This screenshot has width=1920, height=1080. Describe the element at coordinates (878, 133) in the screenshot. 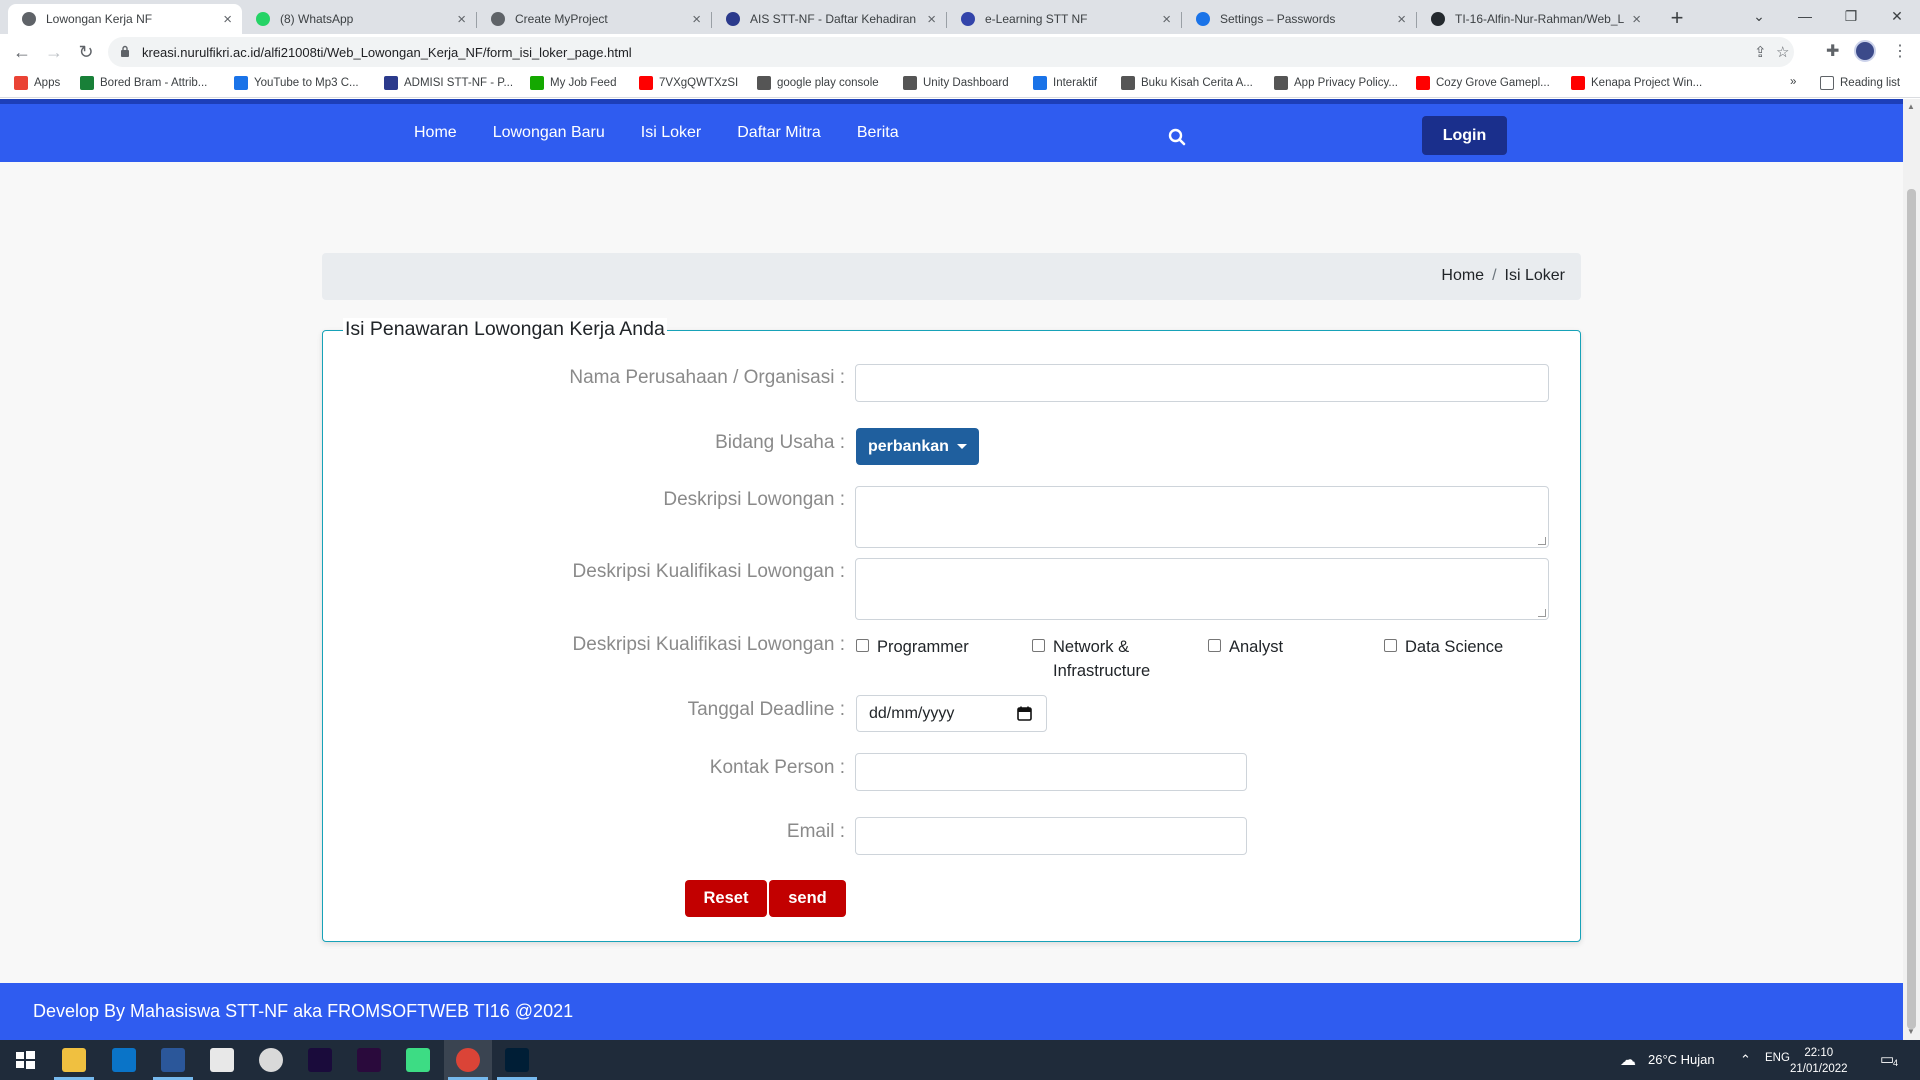

I see `nav-berita: Berita` at that location.